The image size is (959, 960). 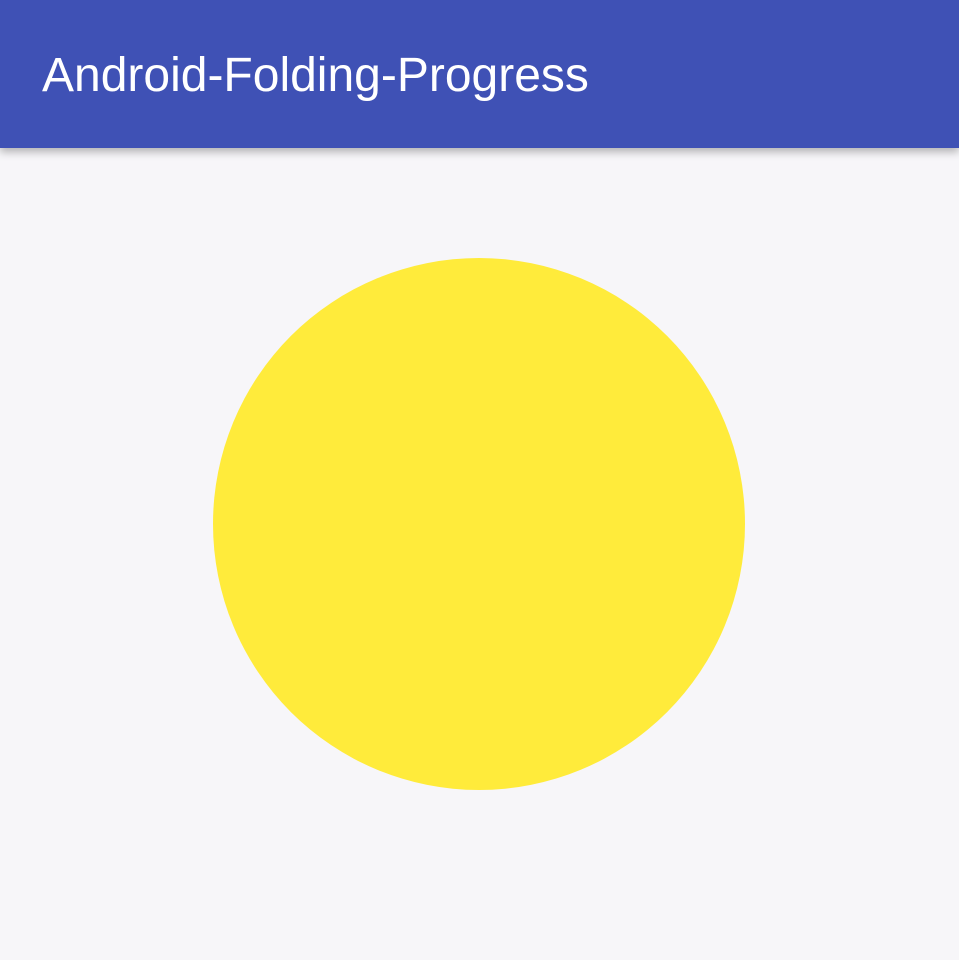 I want to click on app-title: Android-Folding-Progress, so click(x=315, y=75).